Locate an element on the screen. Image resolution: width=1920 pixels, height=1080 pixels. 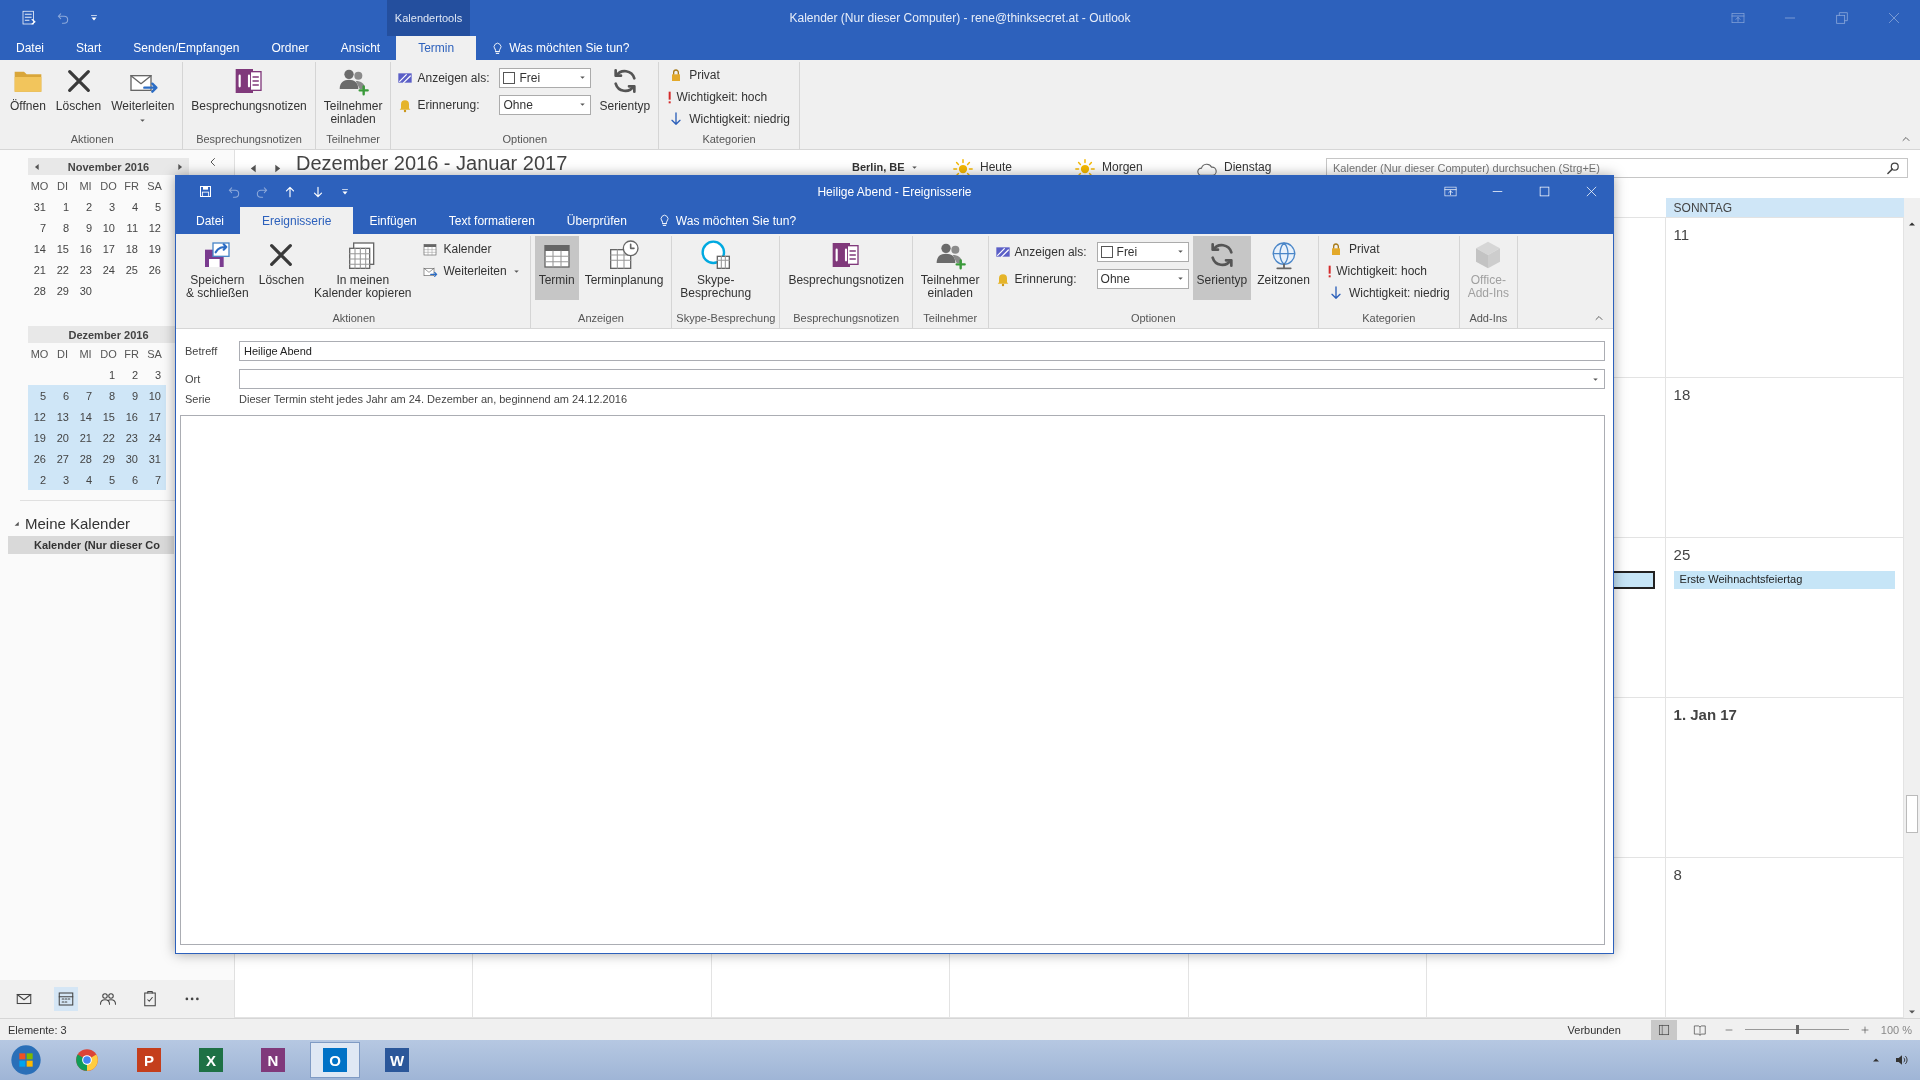
expand-arrow-icon is located at coordinates (16, 523).